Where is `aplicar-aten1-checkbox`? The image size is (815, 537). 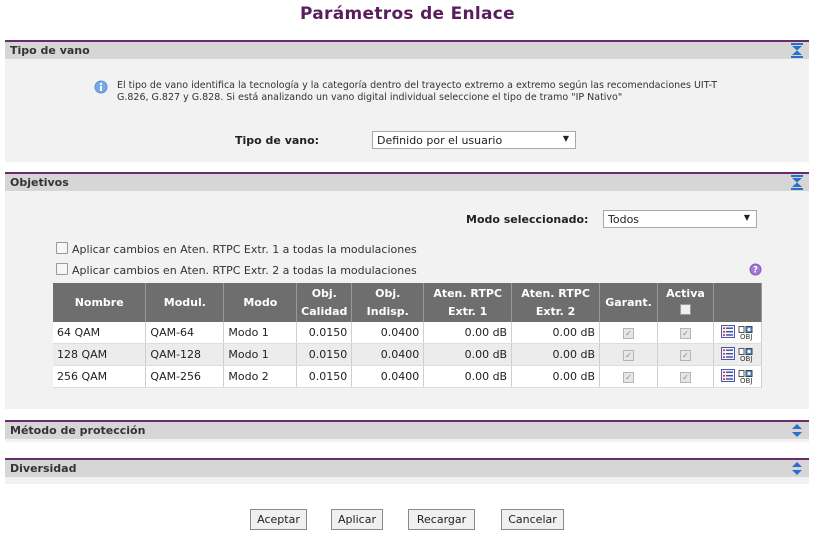 aplicar-aten1-checkbox is located at coordinates (62, 248).